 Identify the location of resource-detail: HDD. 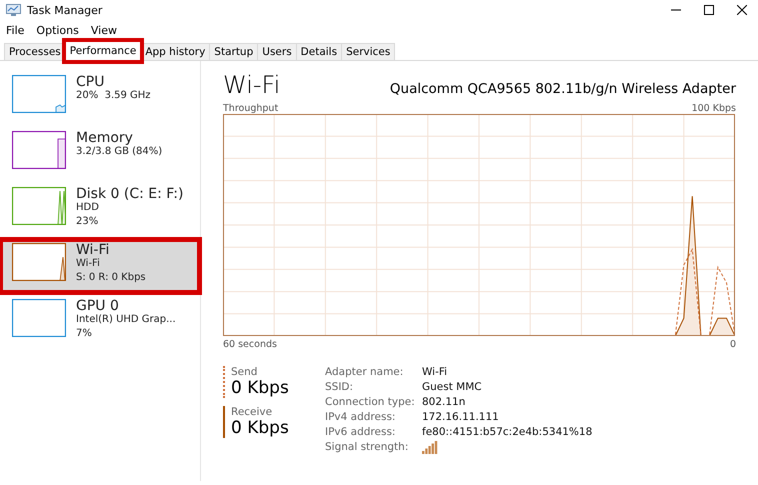
(88, 208).